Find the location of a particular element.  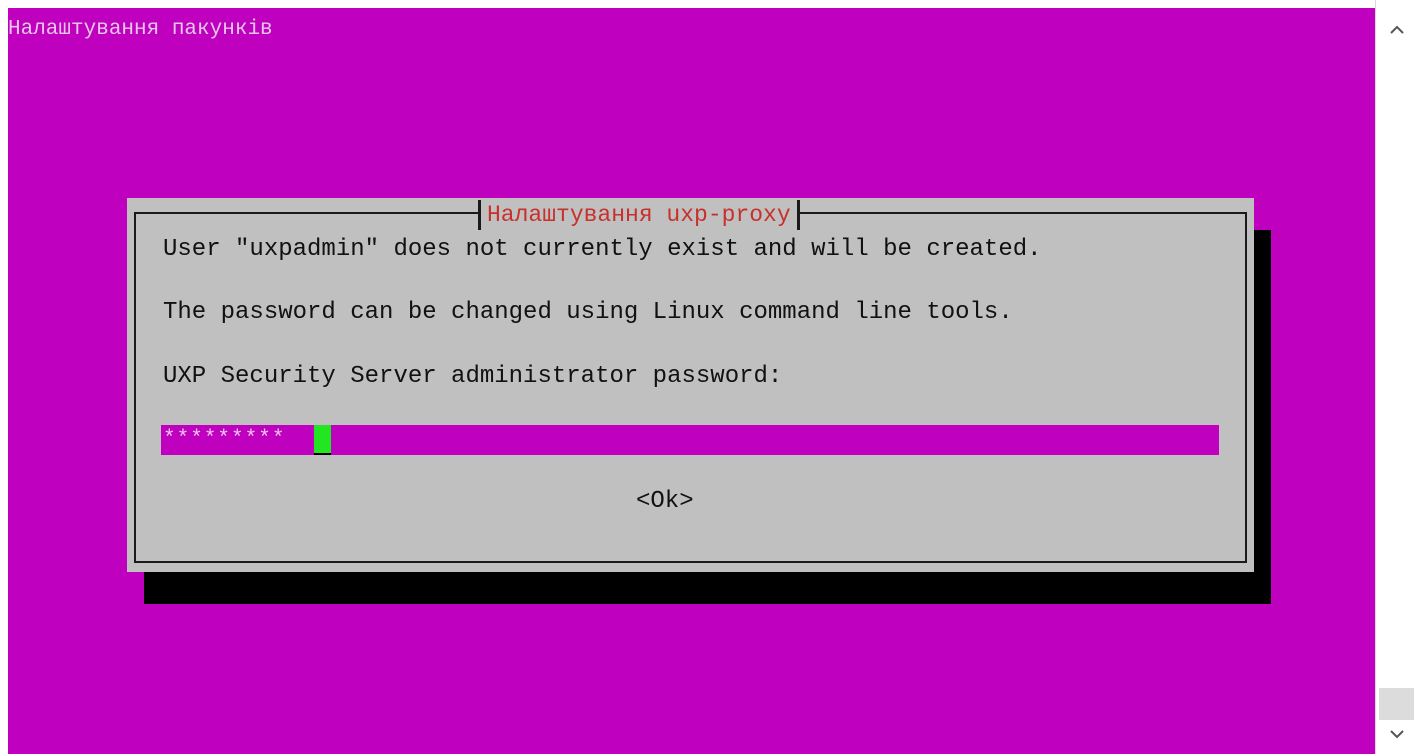

chevron-up-icon is located at coordinates (1396, 29).